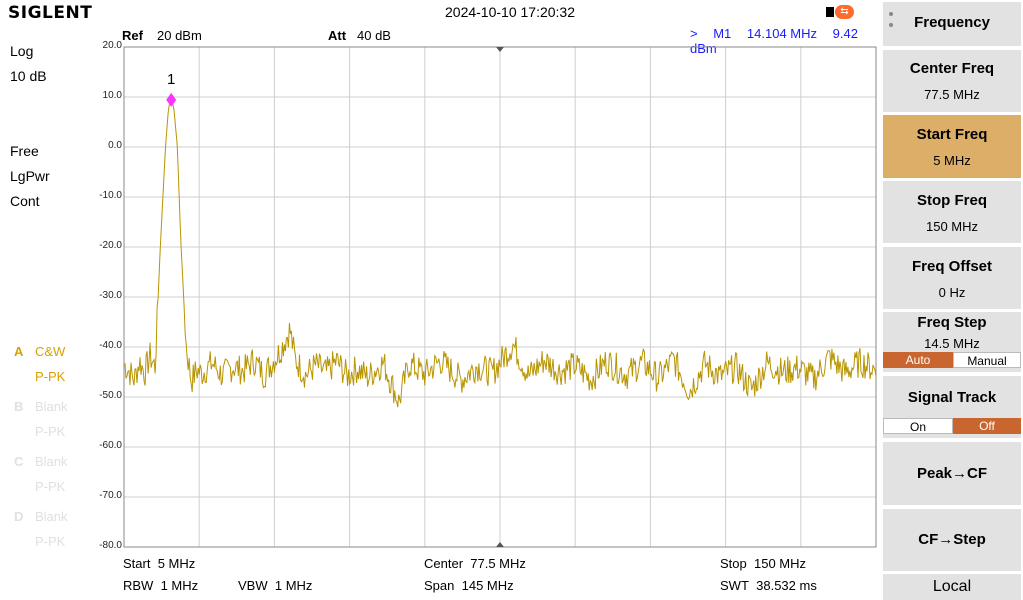 The height and width of the screenshot is (600, 1023). What do you see at coordinates (51, 516) in the screenshot?
I see `trace-d-mode: Blank` at bounding box center [51, 516].